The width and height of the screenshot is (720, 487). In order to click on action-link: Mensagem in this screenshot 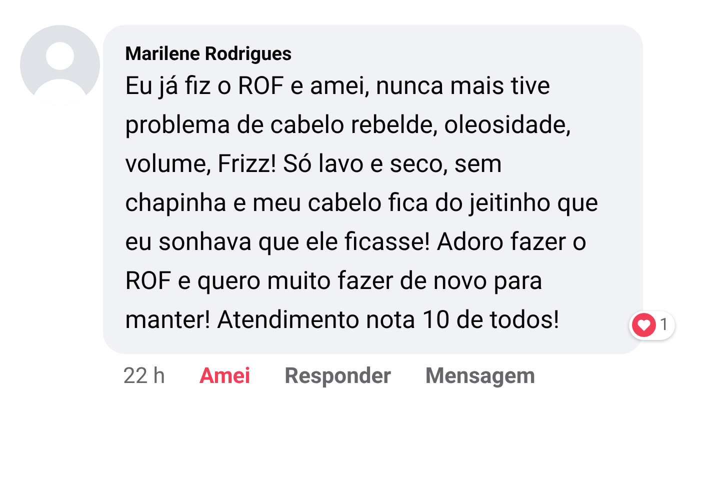, I will do `click(480, 376)`.